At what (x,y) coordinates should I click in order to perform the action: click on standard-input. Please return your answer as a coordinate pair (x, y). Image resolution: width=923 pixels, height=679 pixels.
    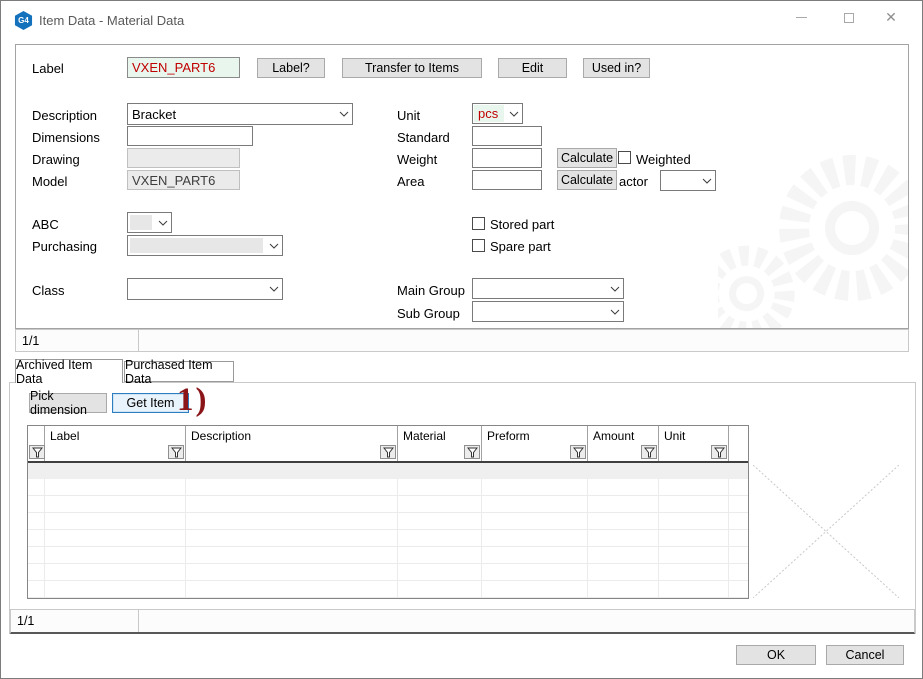
    Looking at the image, I should click on (507, 136).